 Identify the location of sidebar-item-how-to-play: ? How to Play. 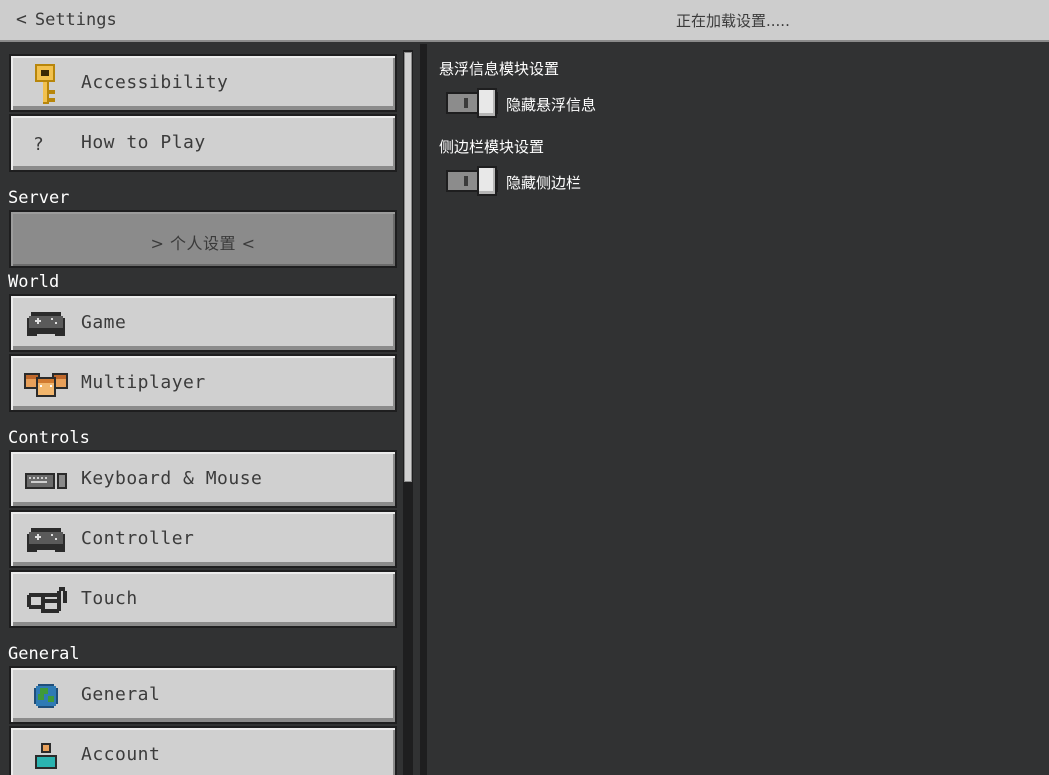
(203, 143).